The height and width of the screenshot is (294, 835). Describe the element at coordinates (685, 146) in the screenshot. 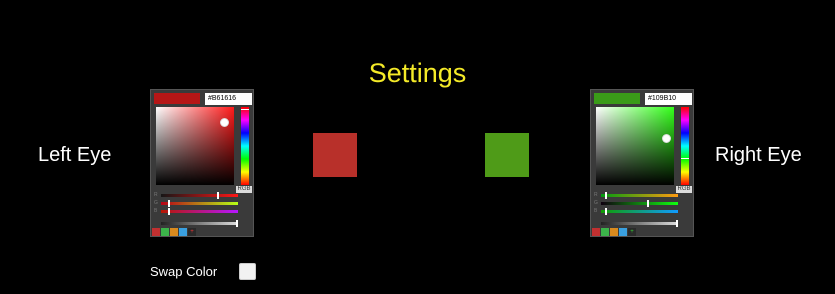

I see `right-hue-slider` at that location.